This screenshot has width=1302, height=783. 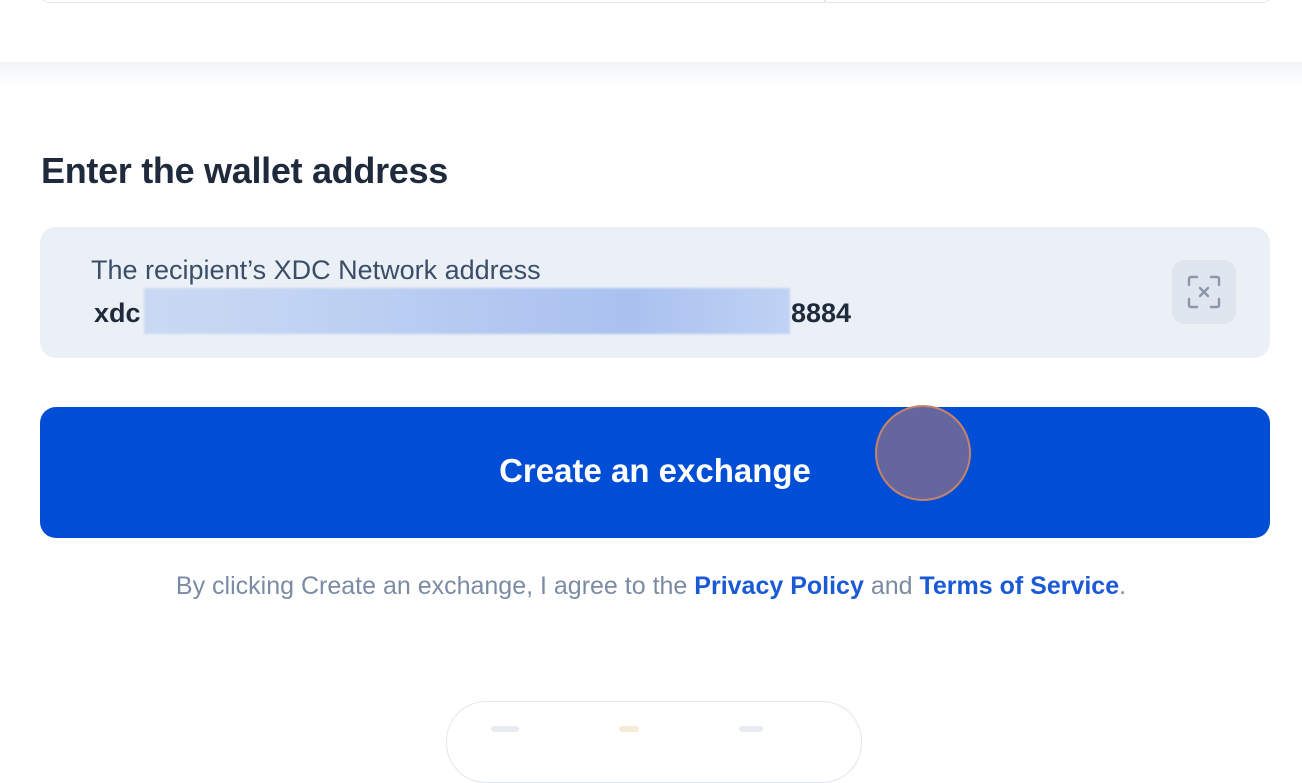 I want to click on create-exchange-label: Create an exchange, so click(x=655, y=470).